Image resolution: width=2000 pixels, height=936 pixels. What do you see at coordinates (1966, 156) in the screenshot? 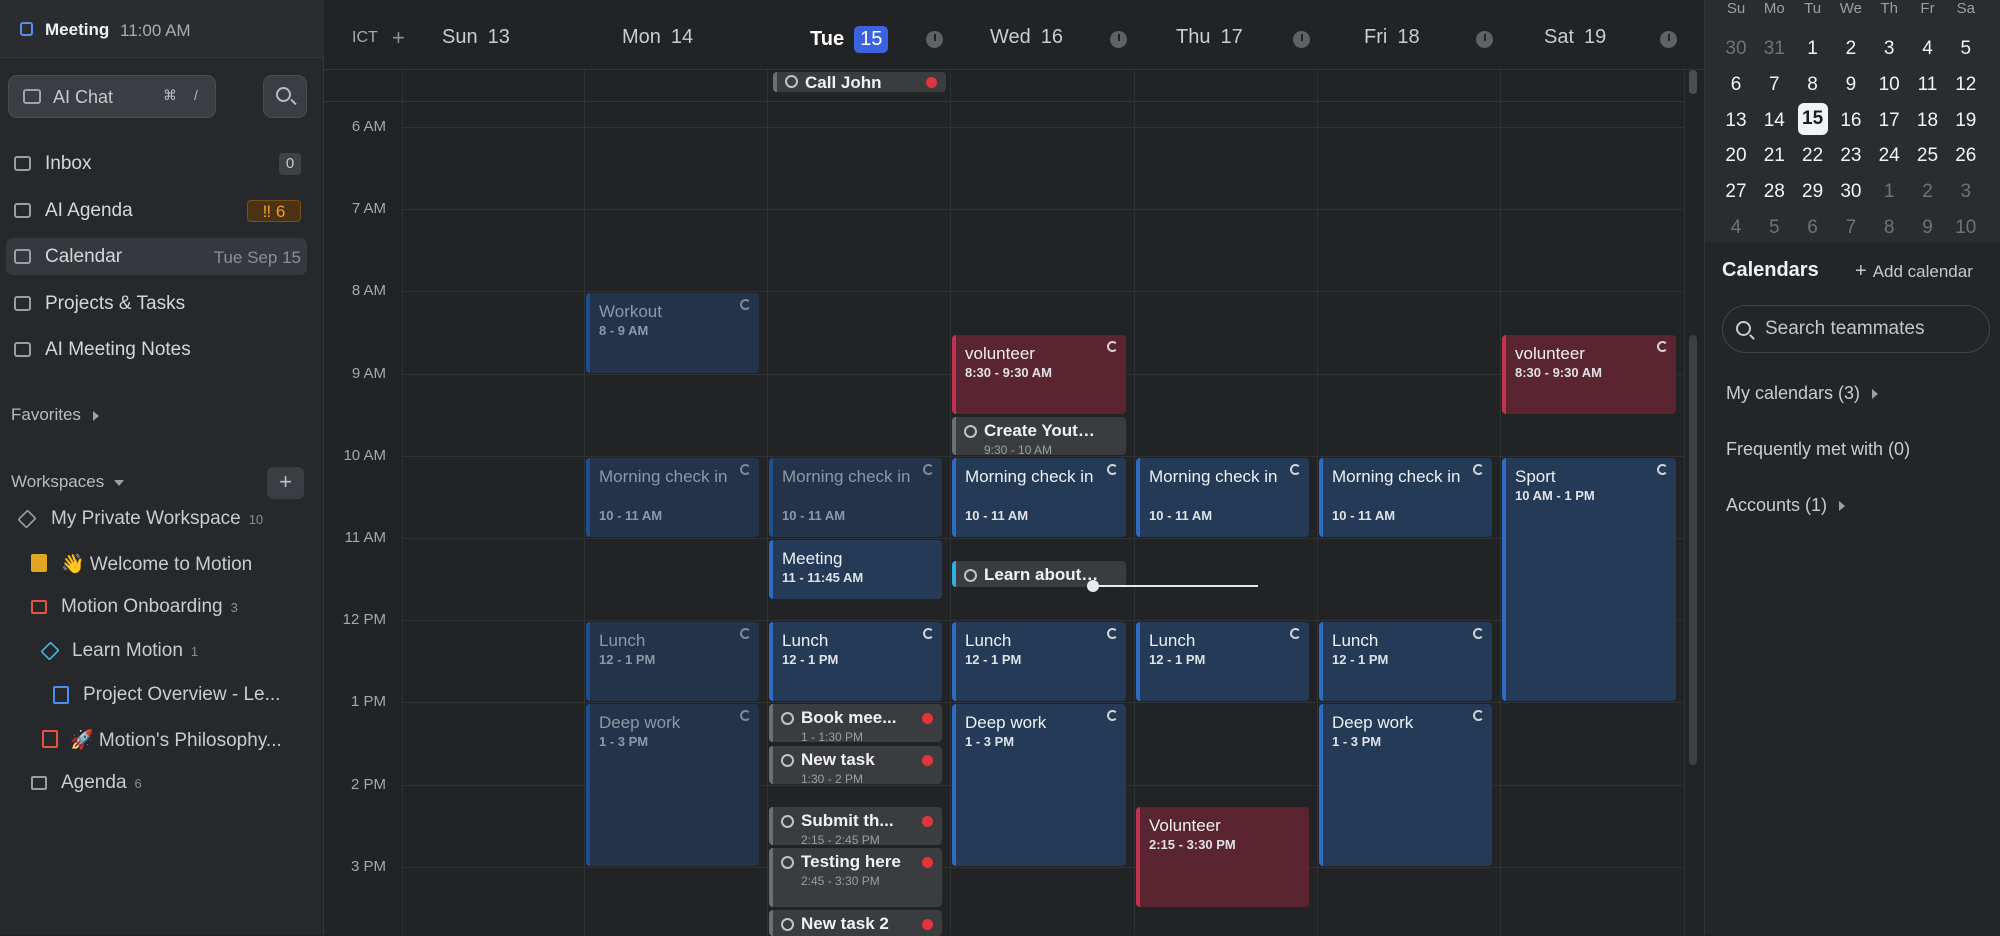
I see `mini-calendar-day: 26` at bounding box center [1966, 156].